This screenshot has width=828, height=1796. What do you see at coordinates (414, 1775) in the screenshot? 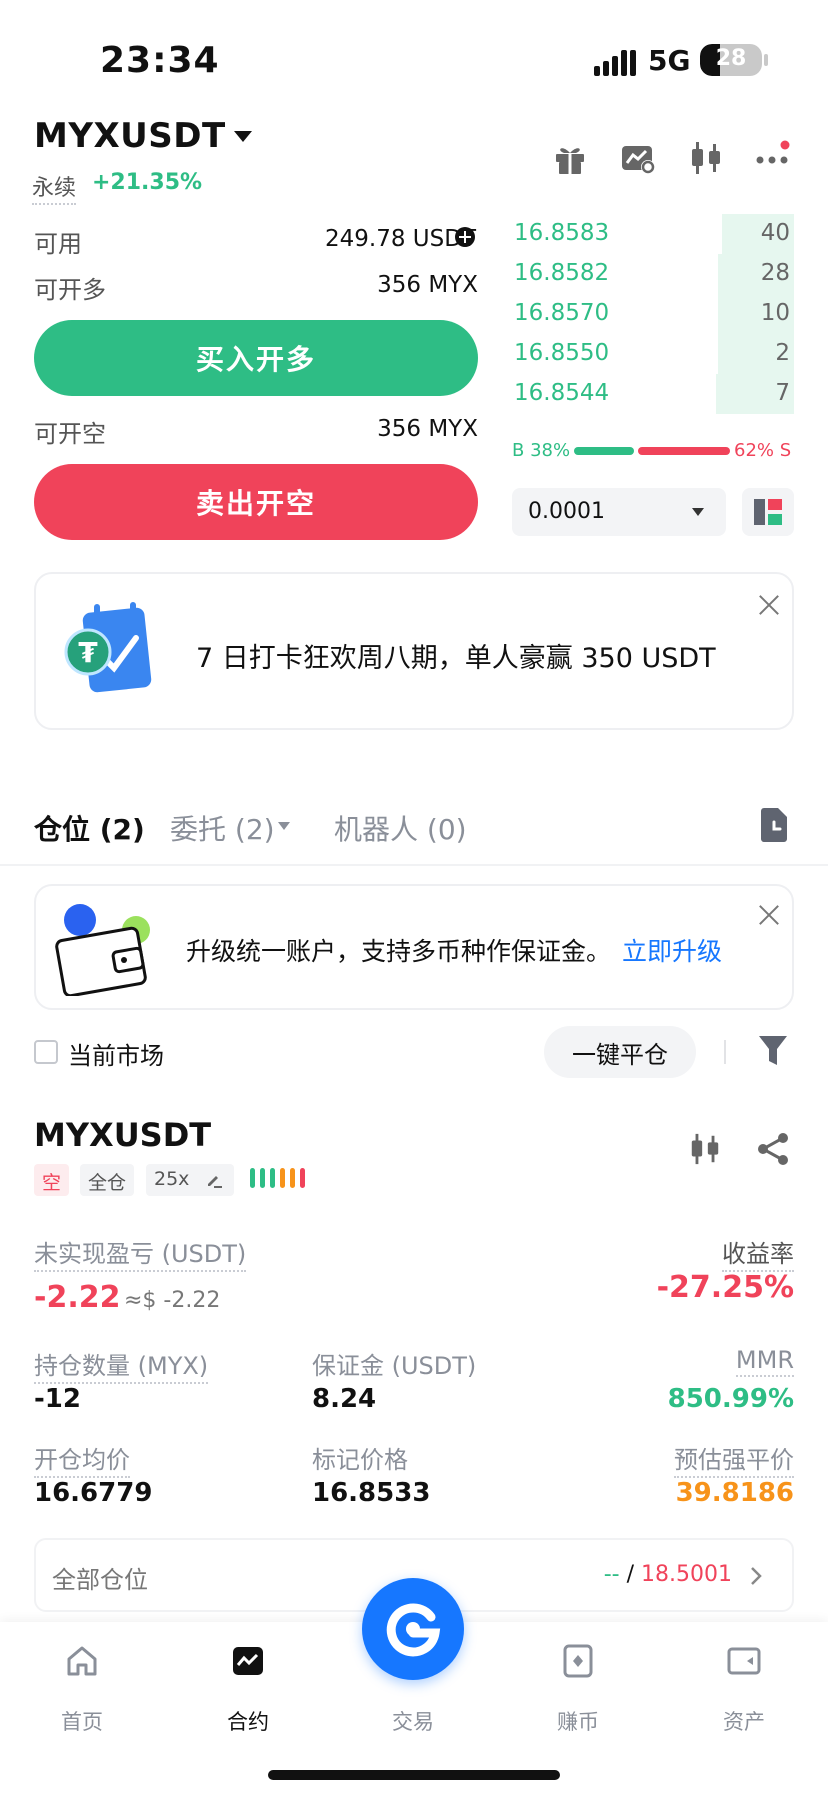
I see `home-indicator` at bounding box center [414, 1775].